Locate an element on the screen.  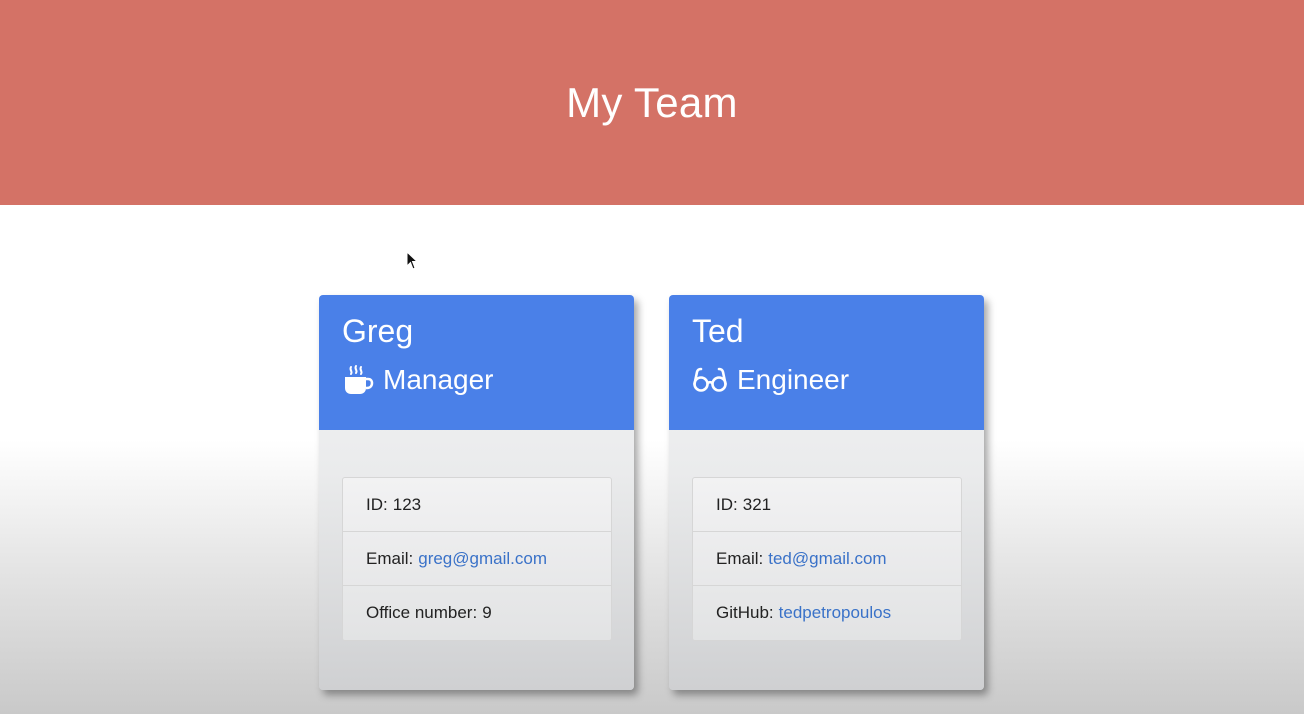
page-title: My Team is located at coordinates (652, 102).